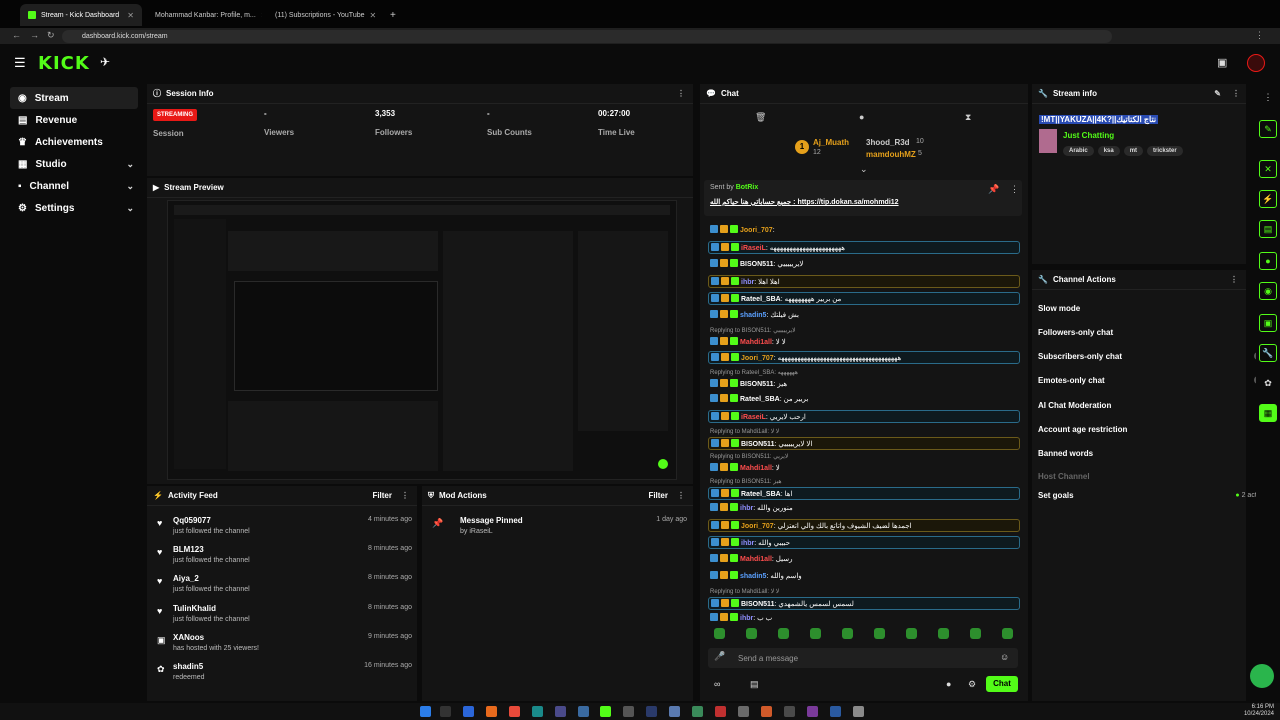 This screenshot has width=1280, height=720. I want to click on browser-menu-icon: ⋮, so click(1259, 35).